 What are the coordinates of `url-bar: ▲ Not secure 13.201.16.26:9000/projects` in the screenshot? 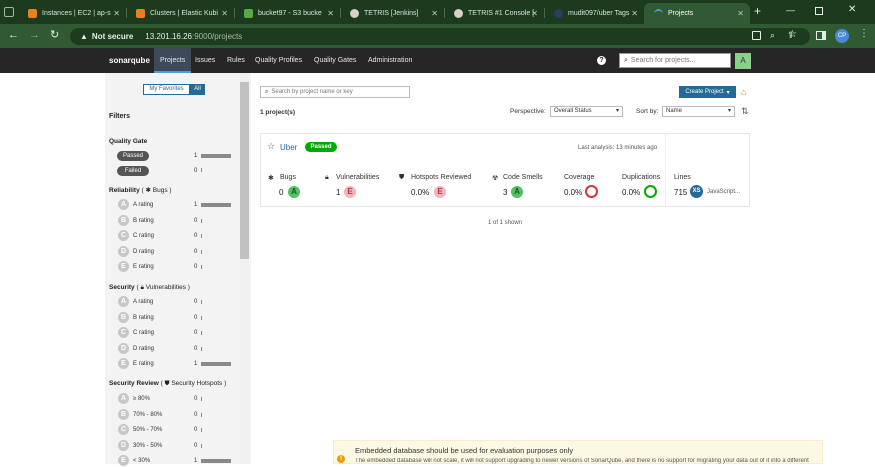 It's located at (440, 36).